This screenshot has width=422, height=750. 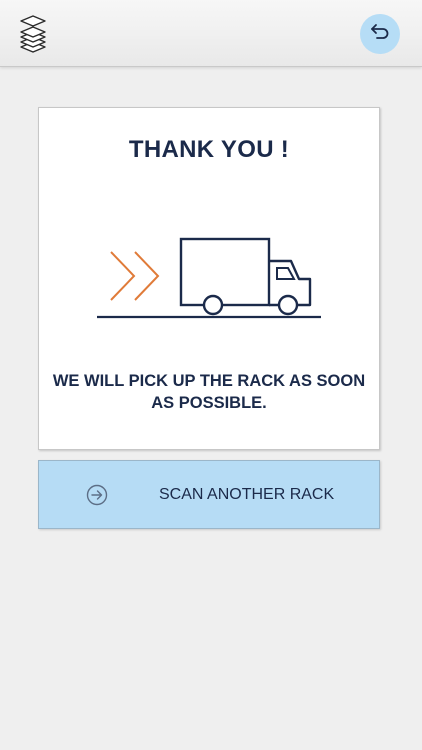 I want to click on back-button, so click(x=380, y=34).